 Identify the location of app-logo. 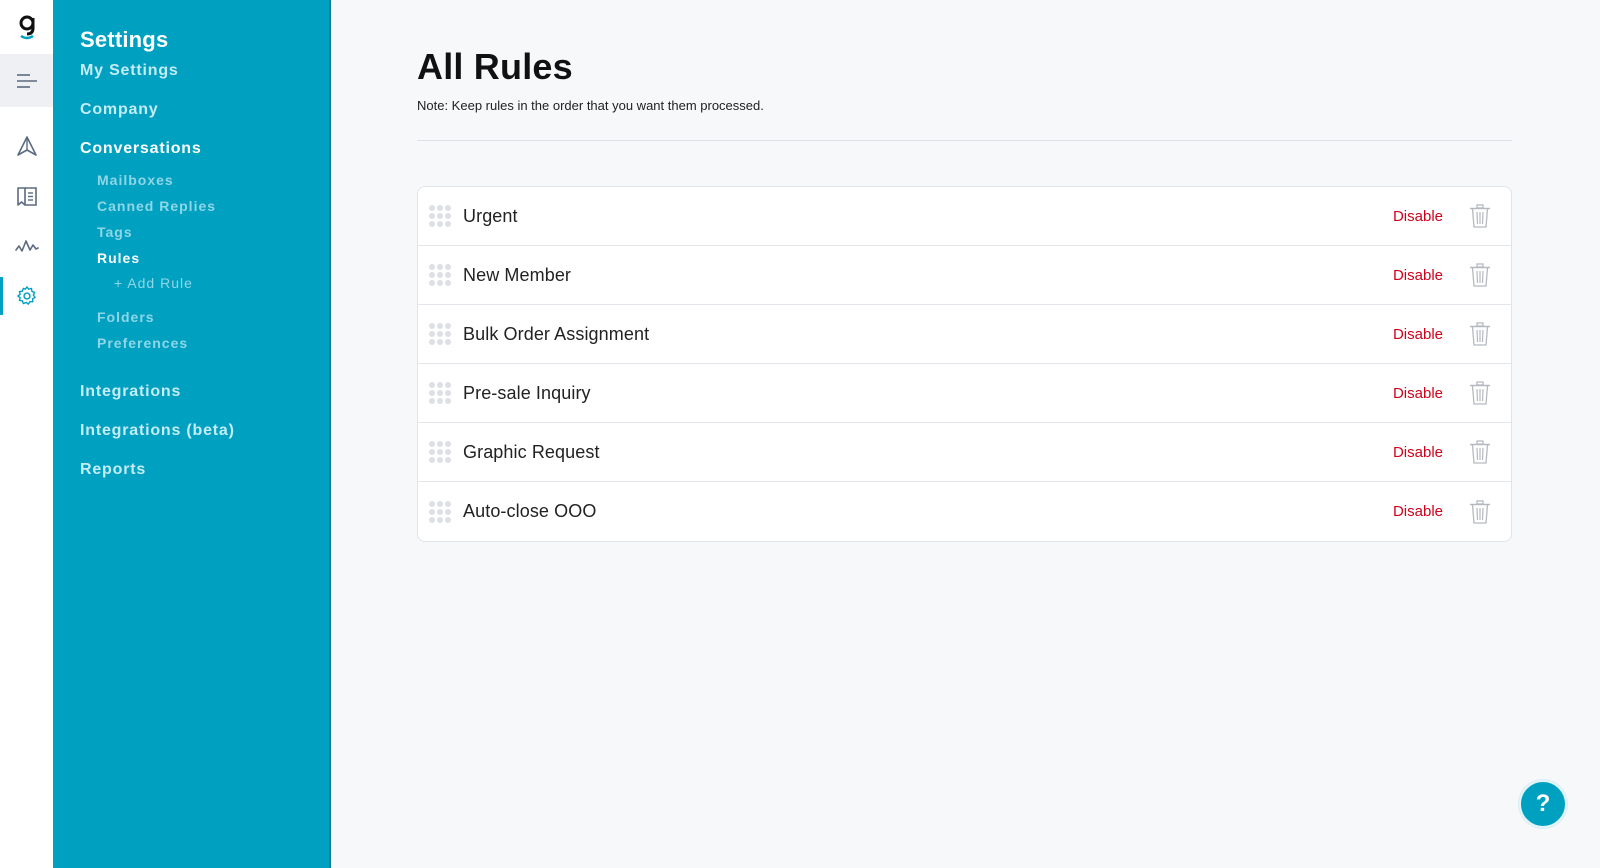
(26, 27).